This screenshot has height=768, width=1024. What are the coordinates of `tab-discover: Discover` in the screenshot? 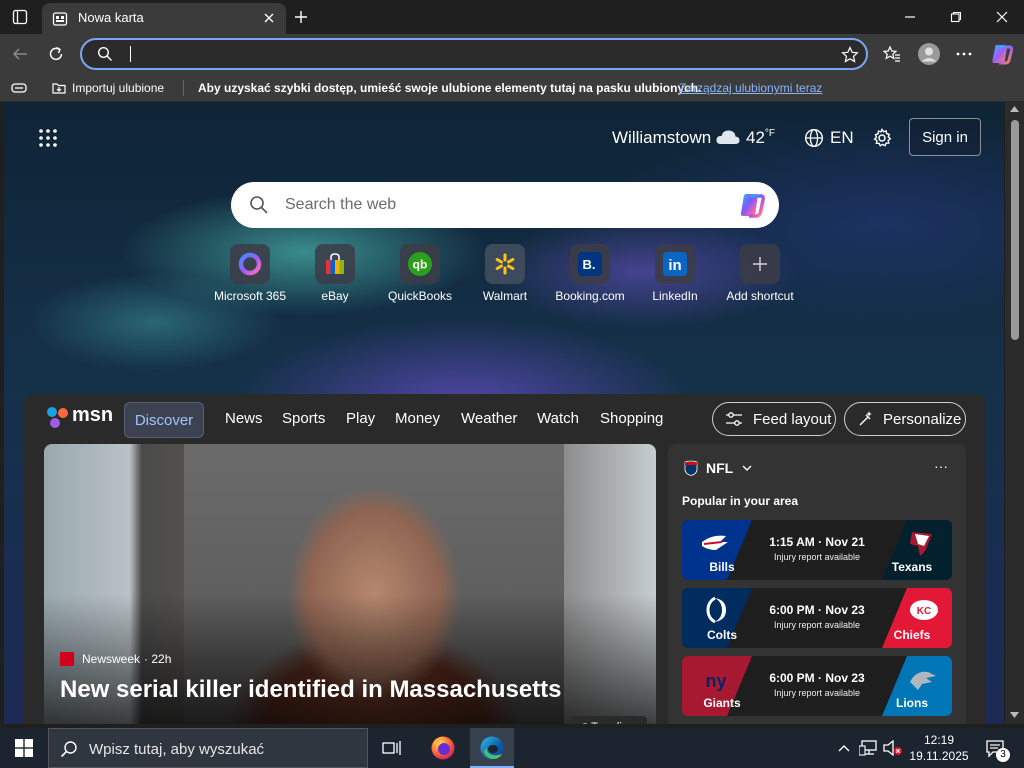 It's located at (164, 420).